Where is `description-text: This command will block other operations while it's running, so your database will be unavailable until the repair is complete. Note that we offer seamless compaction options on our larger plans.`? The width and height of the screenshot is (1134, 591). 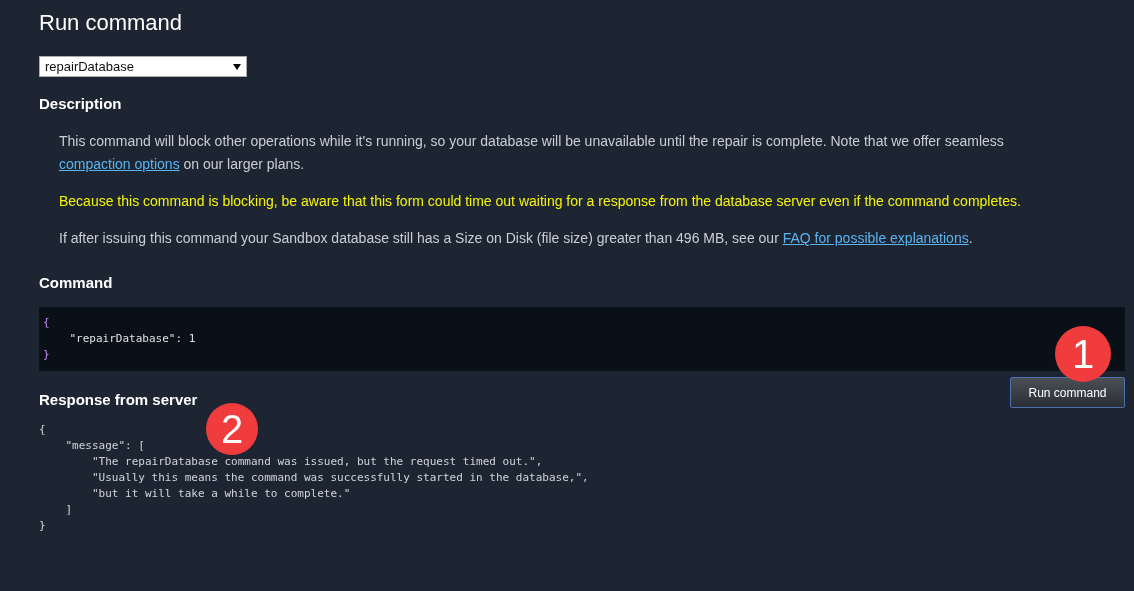 description-text: This command will block other operations while it's running, so your database will be unavailable until the repair is complete. Note that we offer seamless compaction options on our larger plans. is located at coordinates (532, 153).